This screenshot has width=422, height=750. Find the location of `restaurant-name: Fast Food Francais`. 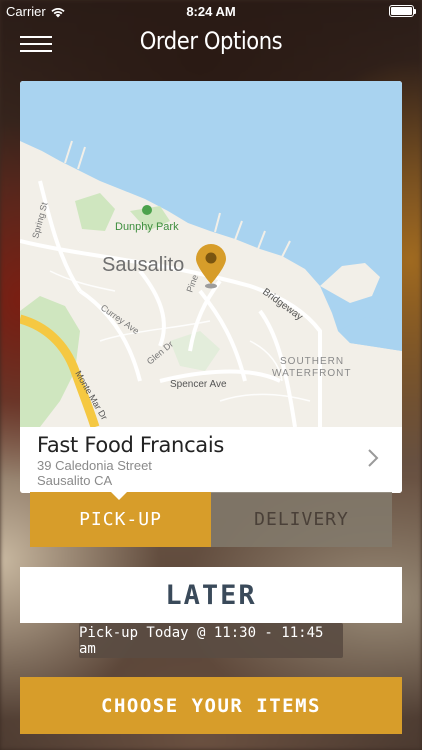

restaurant-name: Fast Food Francais is located at coordinates (131, 445).